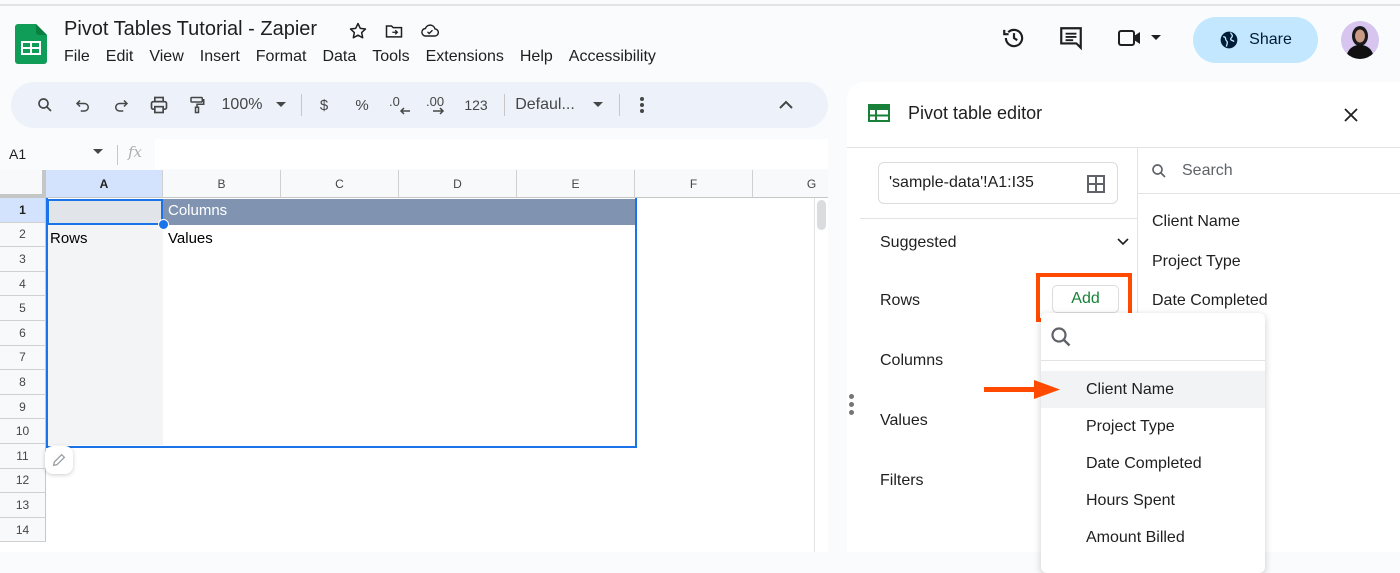  I want to click on row-header-8: 8, so click(23, 382).